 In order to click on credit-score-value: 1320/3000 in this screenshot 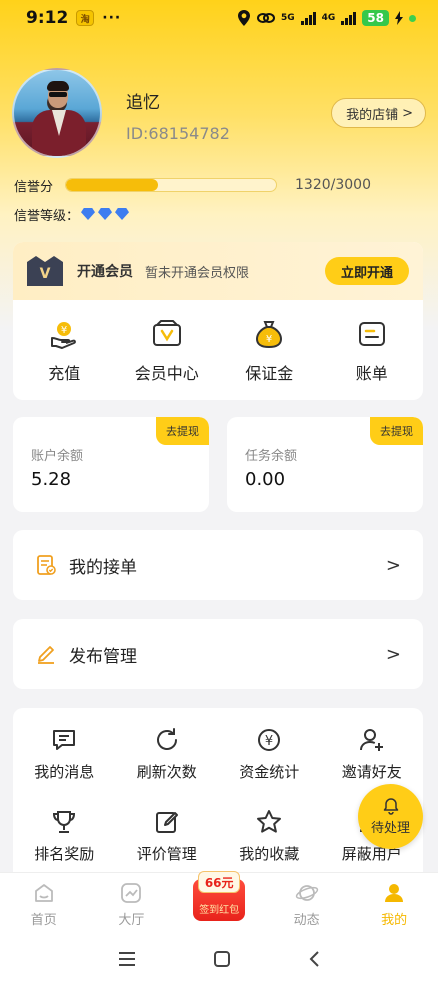, I will do `click(333, 185)`.